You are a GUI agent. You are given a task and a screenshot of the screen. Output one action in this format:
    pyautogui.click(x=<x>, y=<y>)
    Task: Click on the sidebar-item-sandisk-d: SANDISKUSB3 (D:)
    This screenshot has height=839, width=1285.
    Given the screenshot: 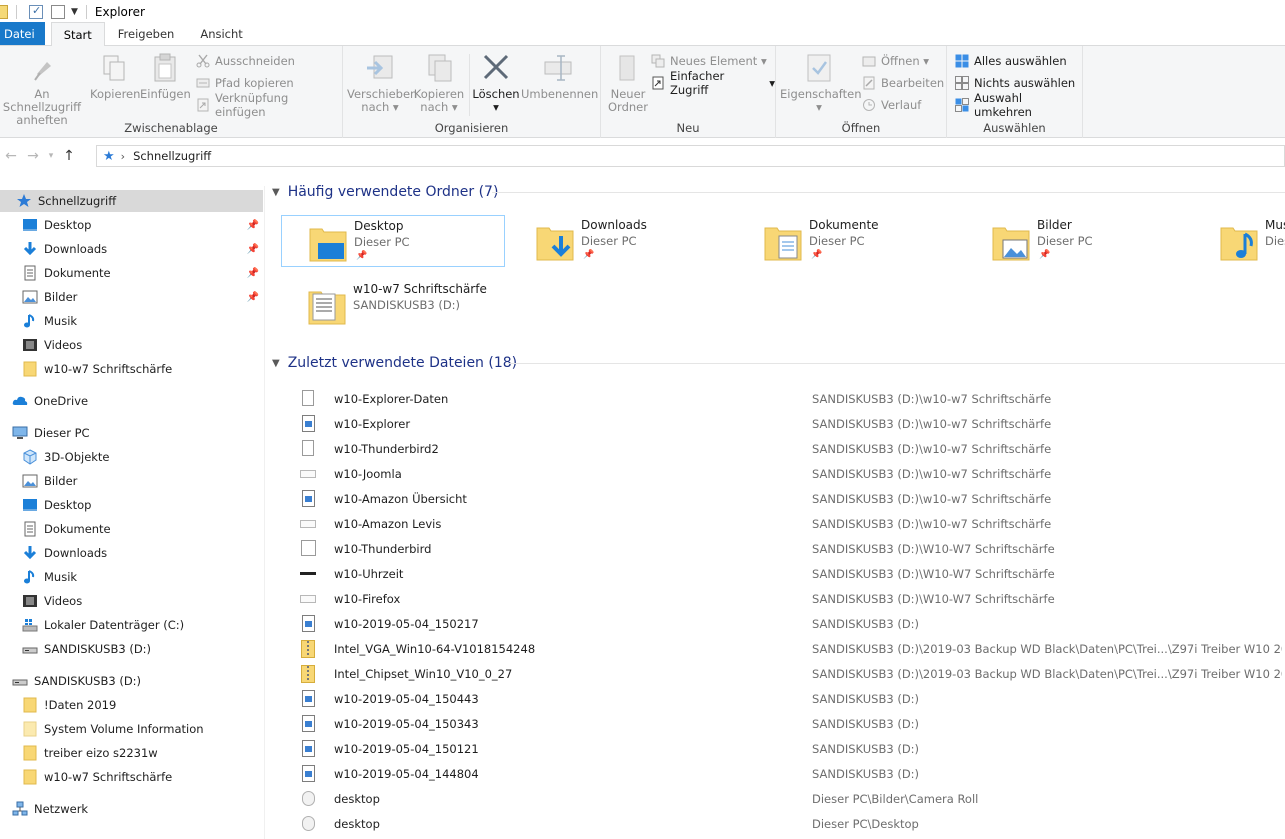 What is the action you would take?
    pyautogui.click(x=131, y=649)
    